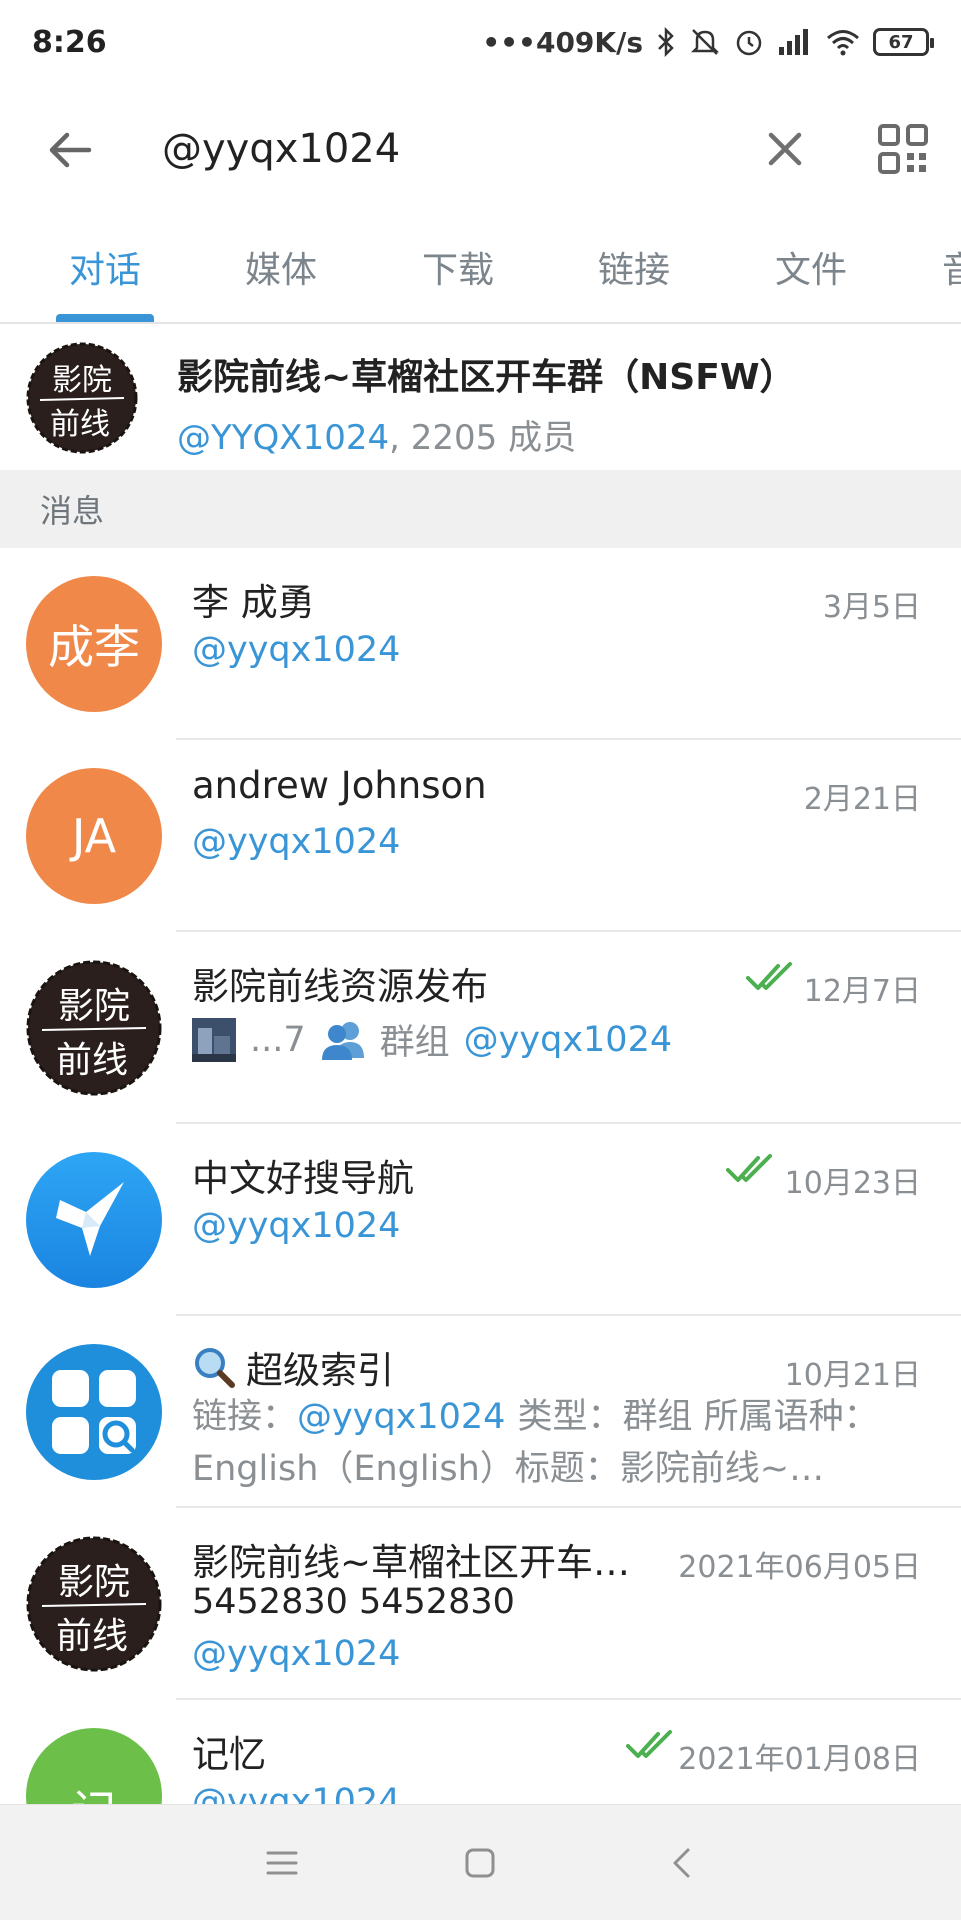 The width and height of the screenshot is (961, 1920). I want to click on message-result-row: 中文好搜导航 10月23日 @yyqx1024, so click(480, 1220).